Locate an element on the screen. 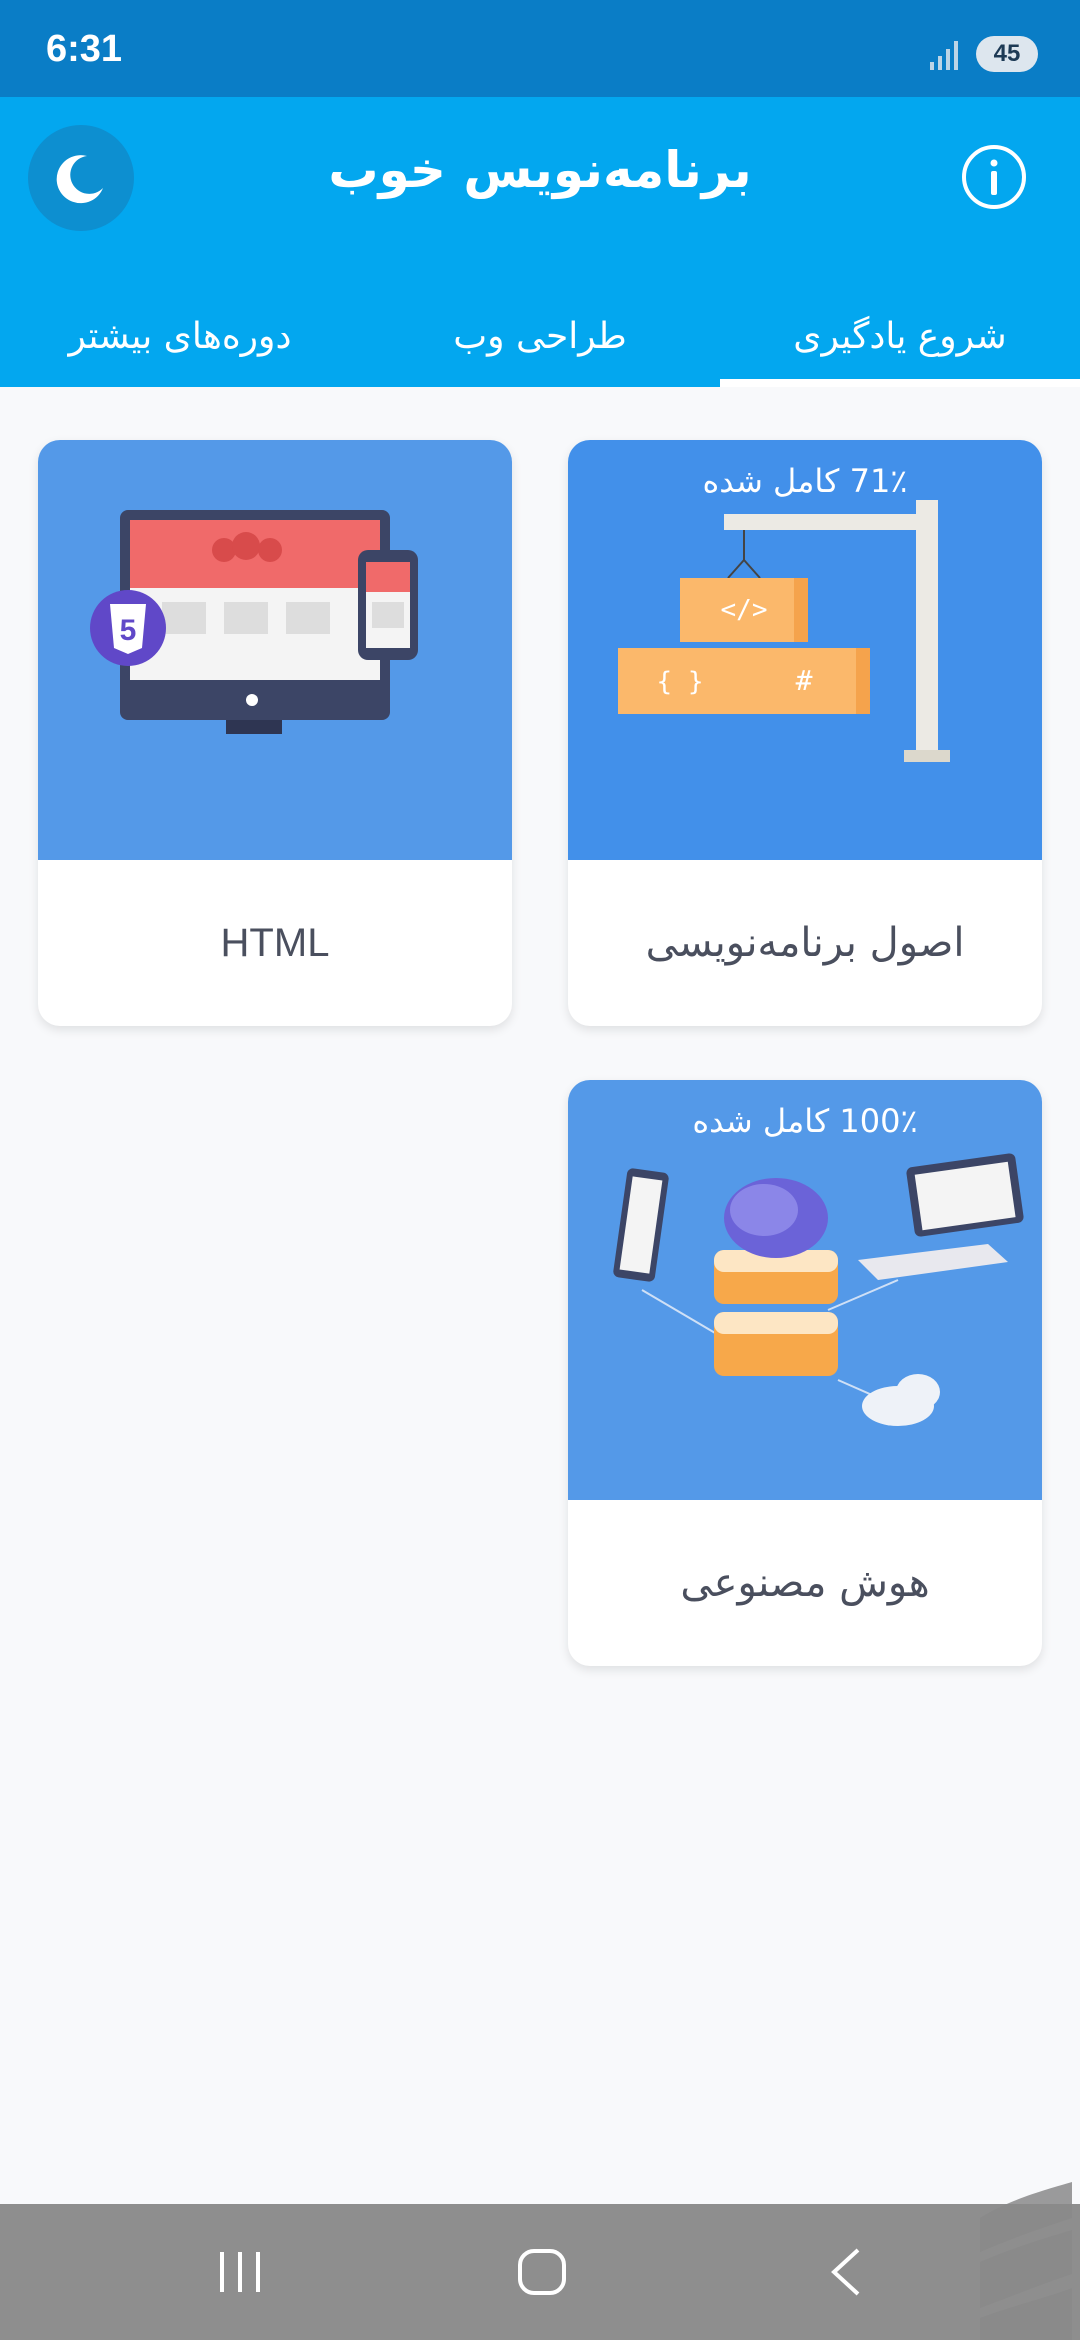 The height and width of the screenshot is (2340, 1080). course-card-programming: 71٪ کامل شده </> { } # اصول برنامه‌نویسی is located at coordinates (805, 733).